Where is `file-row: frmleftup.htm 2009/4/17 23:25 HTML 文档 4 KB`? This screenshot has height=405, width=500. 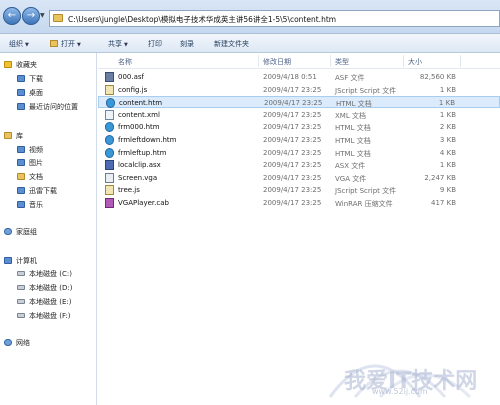 file-row: frmleftup.htm 2009/4/17 23:25 HTML 文档 4 KB is located at coordinates (299, 153).